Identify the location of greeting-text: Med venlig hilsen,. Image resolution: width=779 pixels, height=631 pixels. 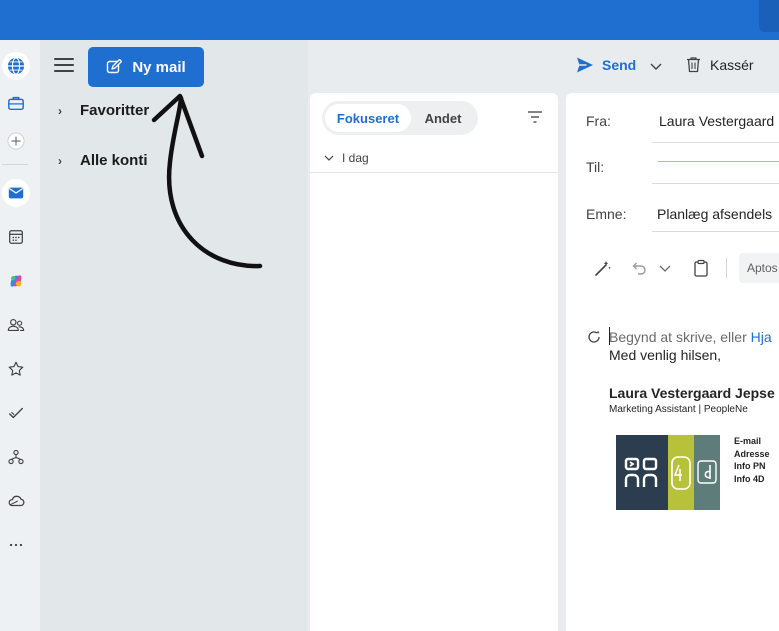
(665, 355).